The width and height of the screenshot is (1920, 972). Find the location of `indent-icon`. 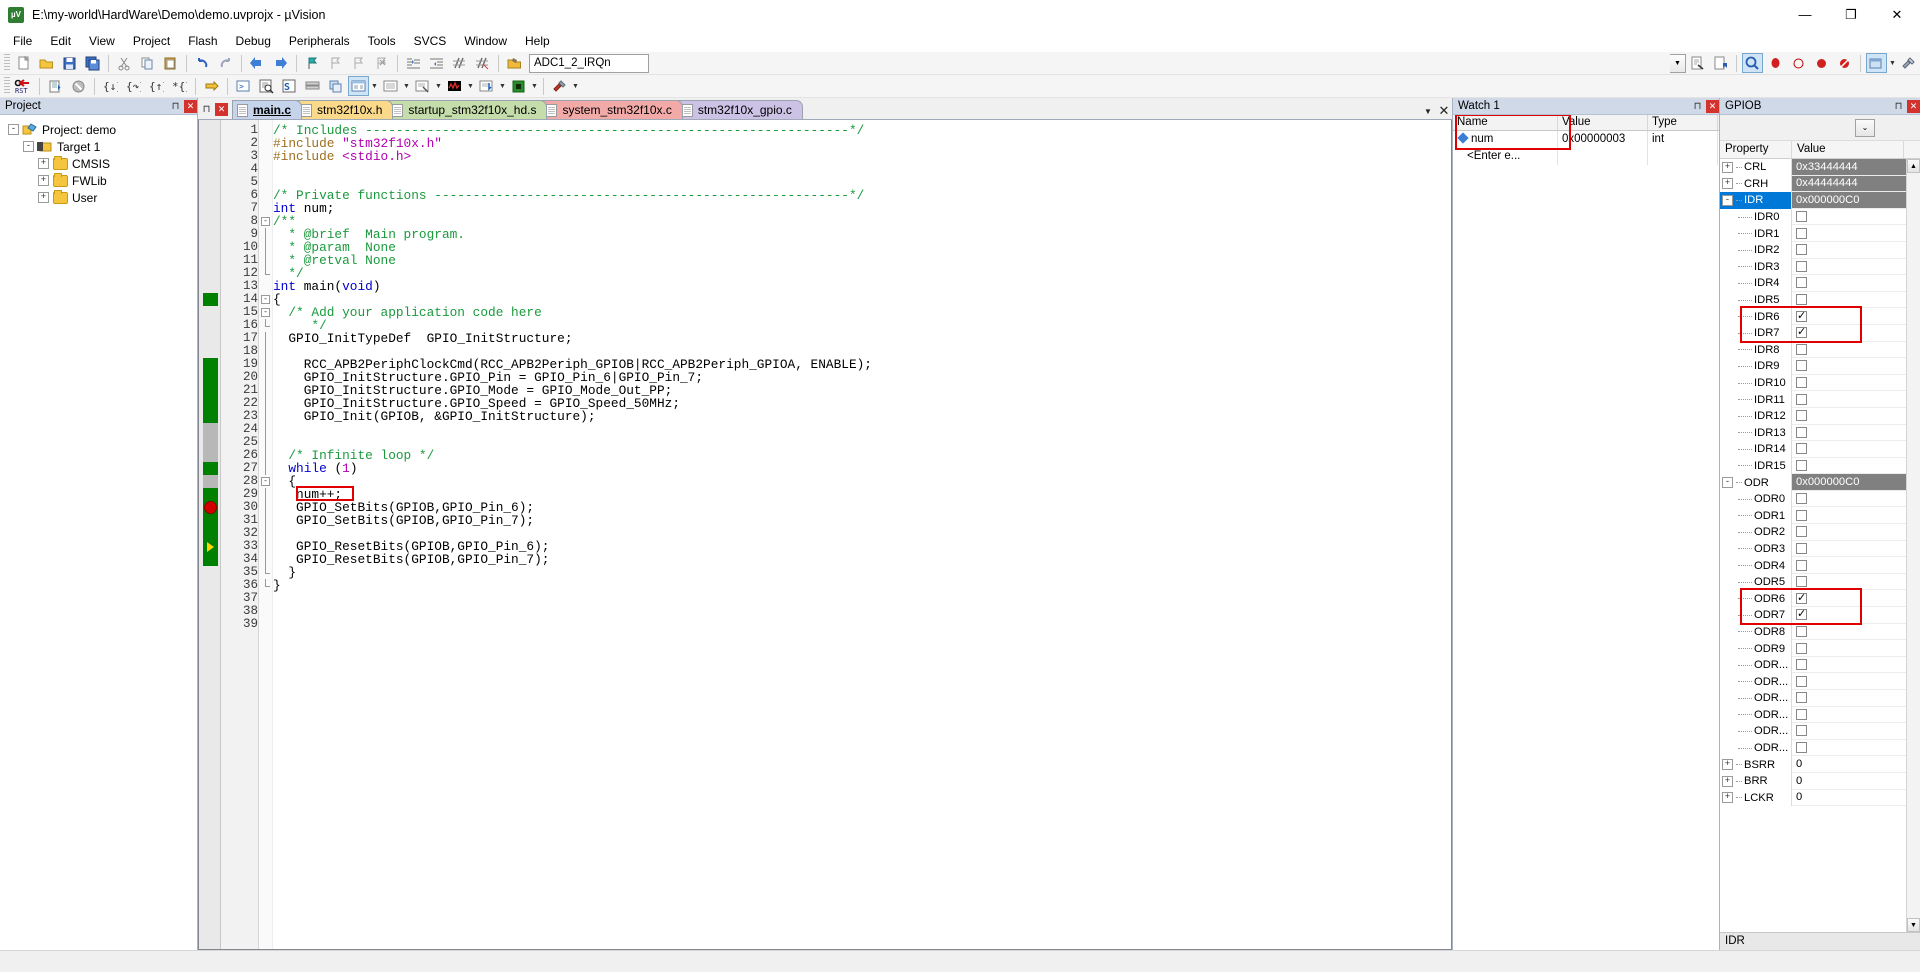

indent-icon is located at coordinates (413, 63).